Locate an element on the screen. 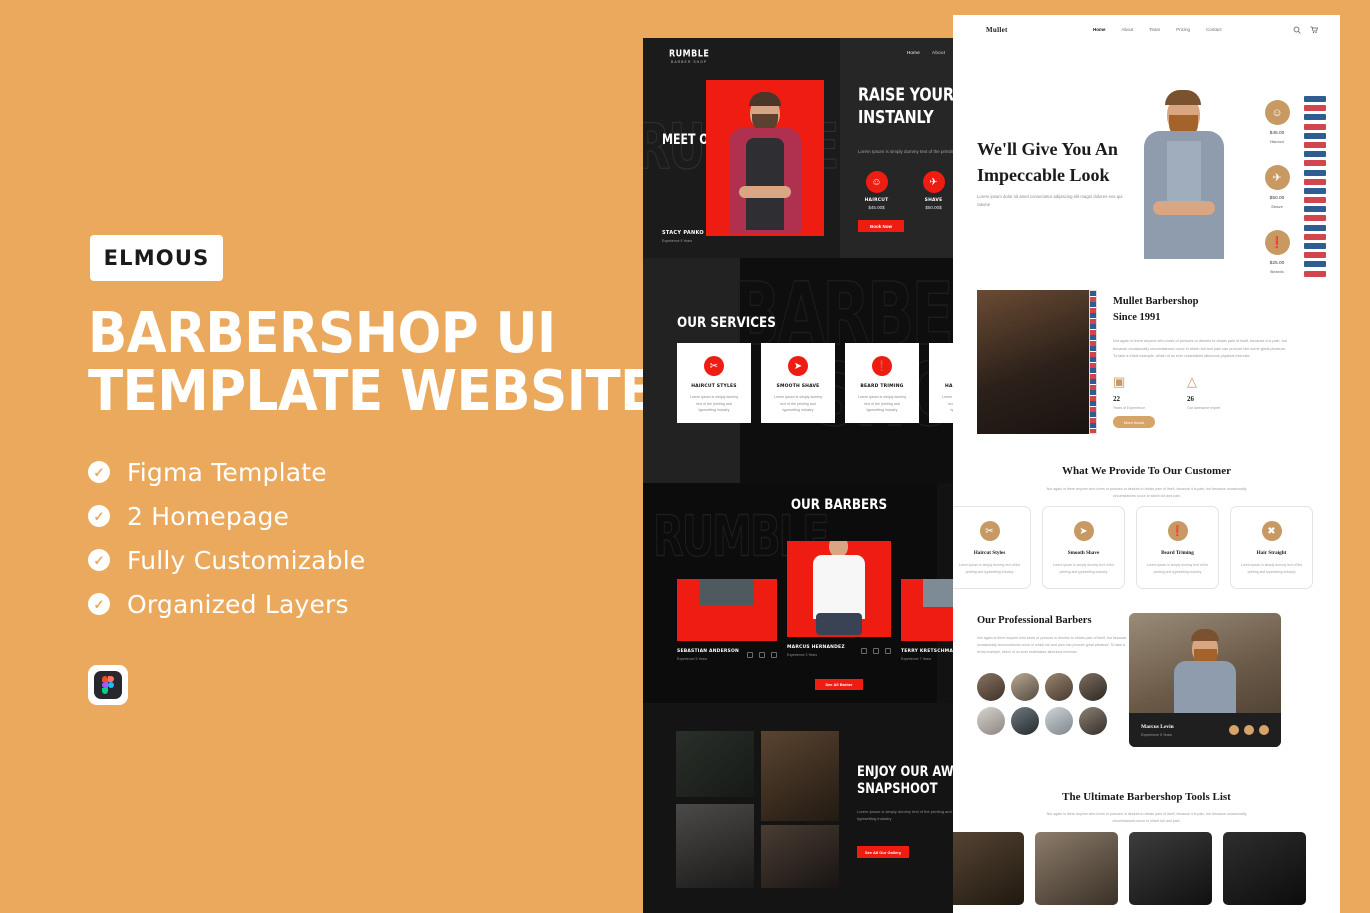 This screenshot has height=913, width=1370. light-nav: Home About Team Pricing Contact is located at coordinates (1157, 29).